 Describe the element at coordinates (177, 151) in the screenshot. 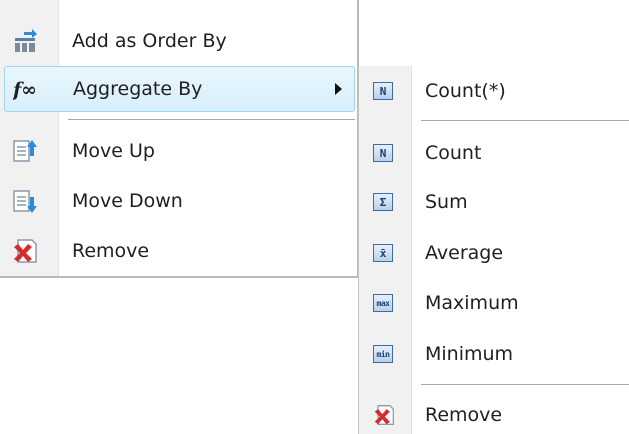

I see `menu-item-move-up: Move Up` at that location.